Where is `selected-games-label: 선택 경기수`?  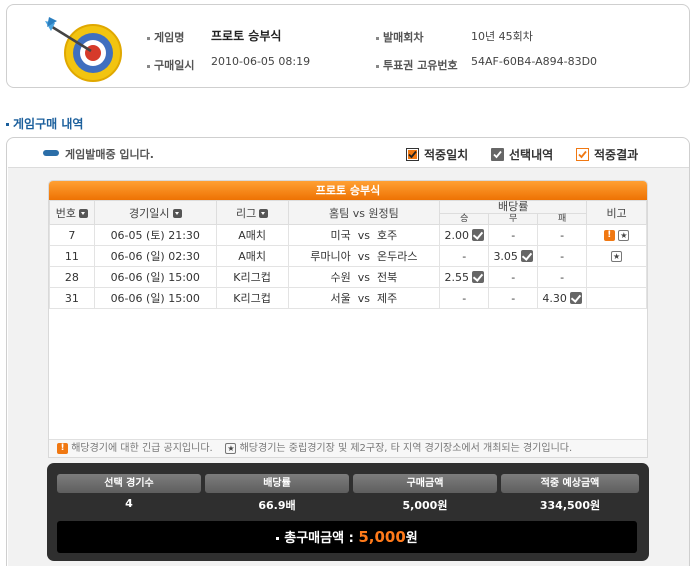
selected-games-label: 선택 경기수 is located at coordinates (129, 483).